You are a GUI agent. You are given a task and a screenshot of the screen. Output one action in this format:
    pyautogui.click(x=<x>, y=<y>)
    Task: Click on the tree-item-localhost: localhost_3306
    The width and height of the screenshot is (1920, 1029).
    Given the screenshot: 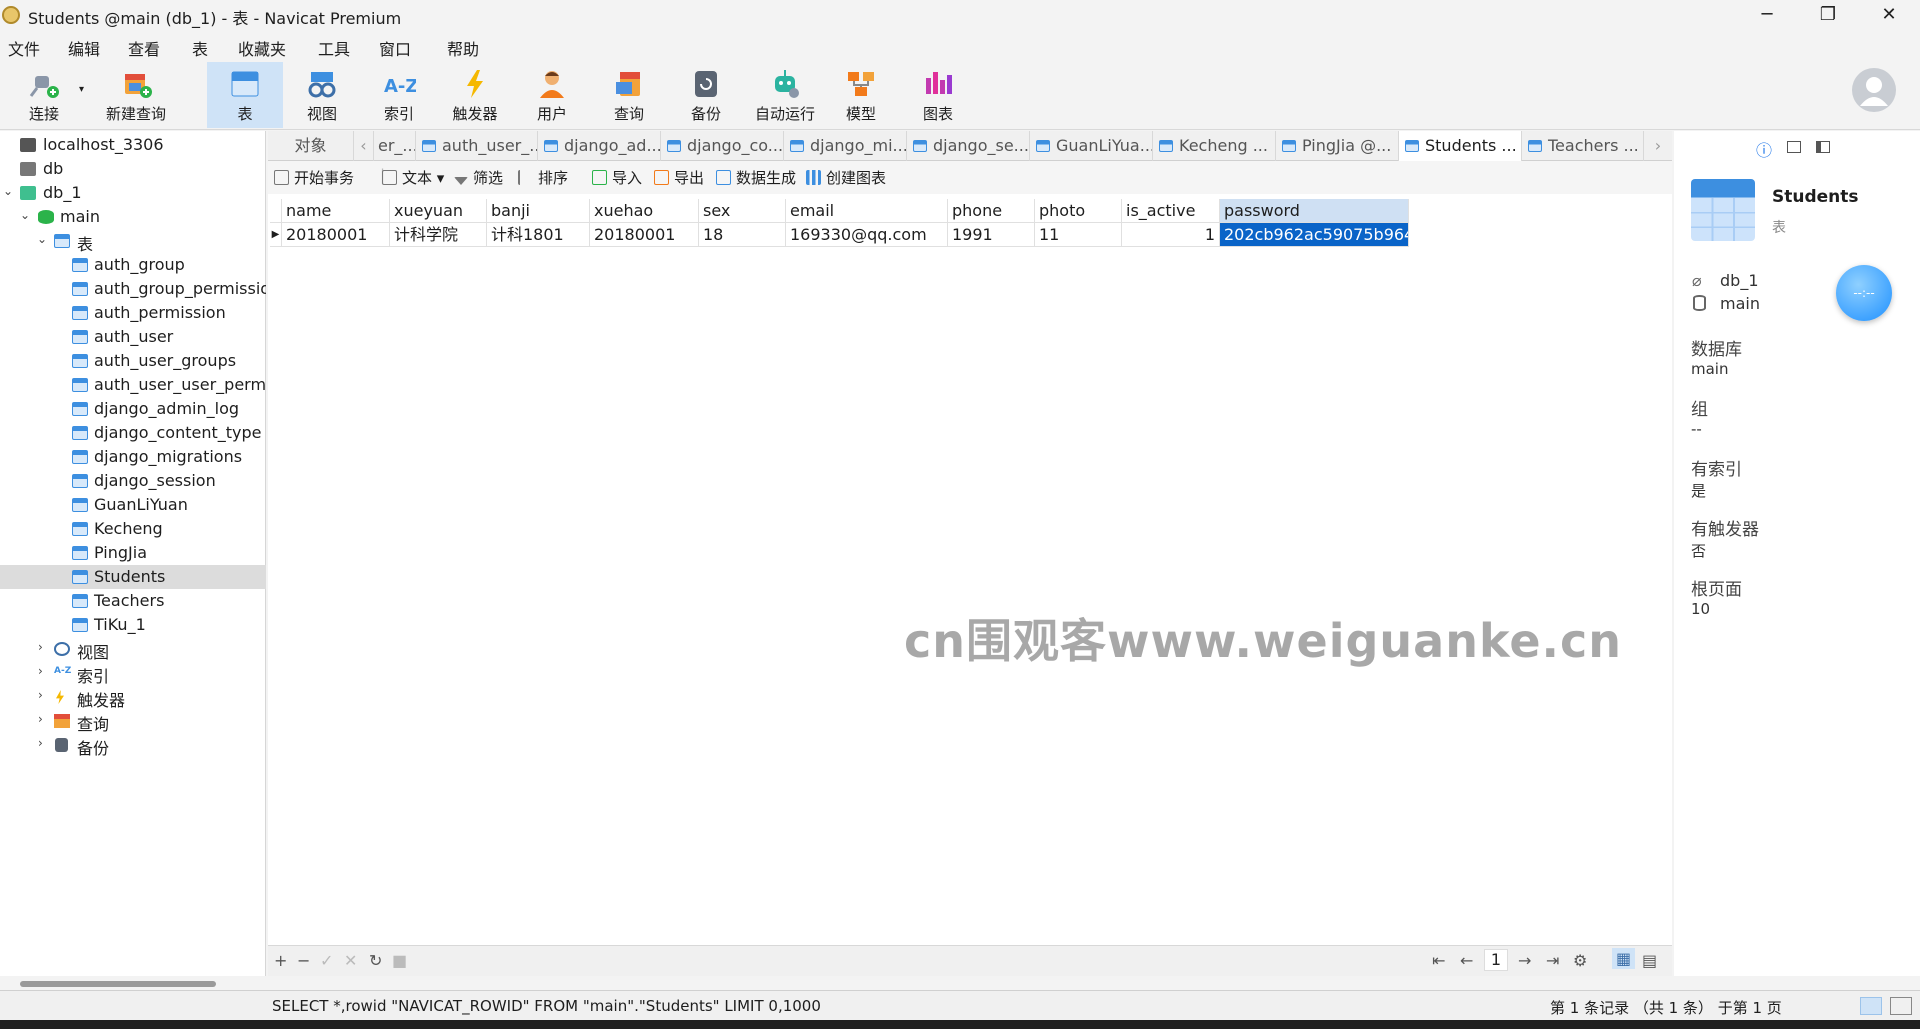 What is the action you would take?
    pyautogui.click(x=133, y=145)
    